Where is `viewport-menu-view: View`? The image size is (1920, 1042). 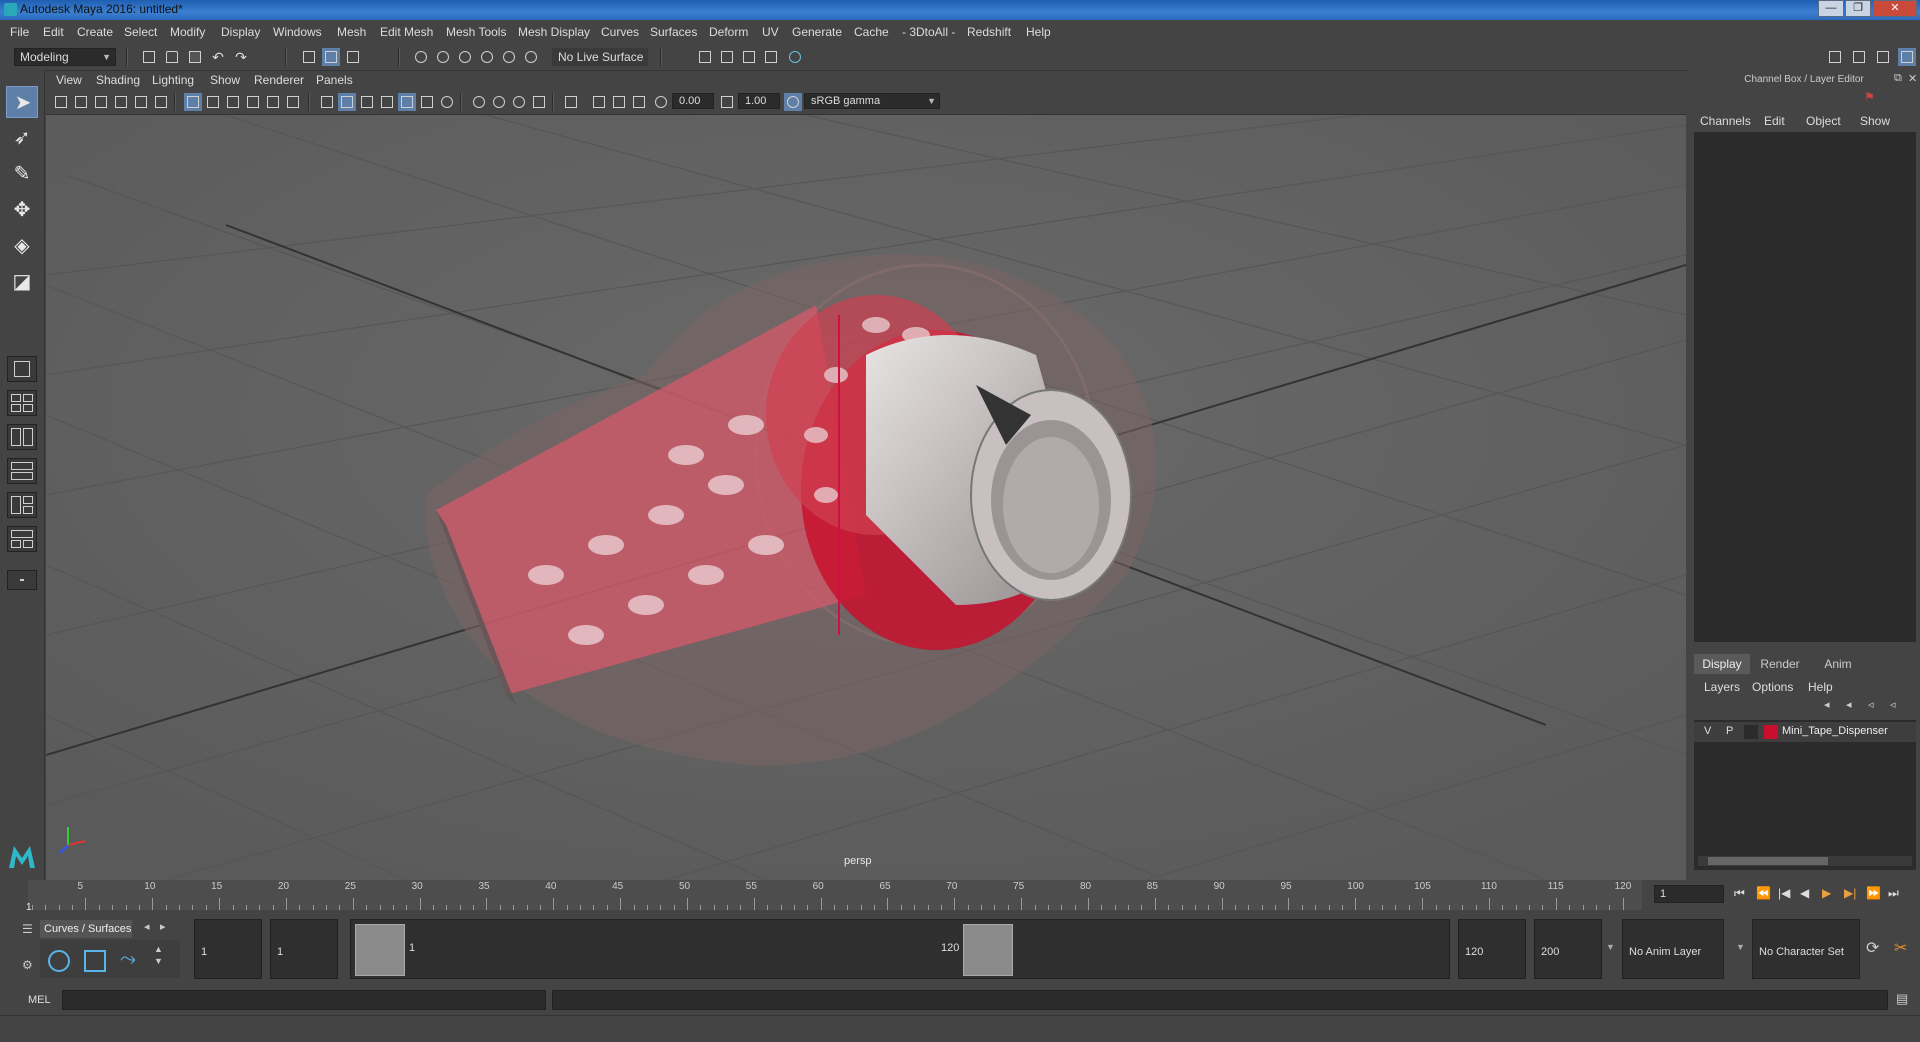
viewport-menu-view: View is located at coordinates (69, 80).